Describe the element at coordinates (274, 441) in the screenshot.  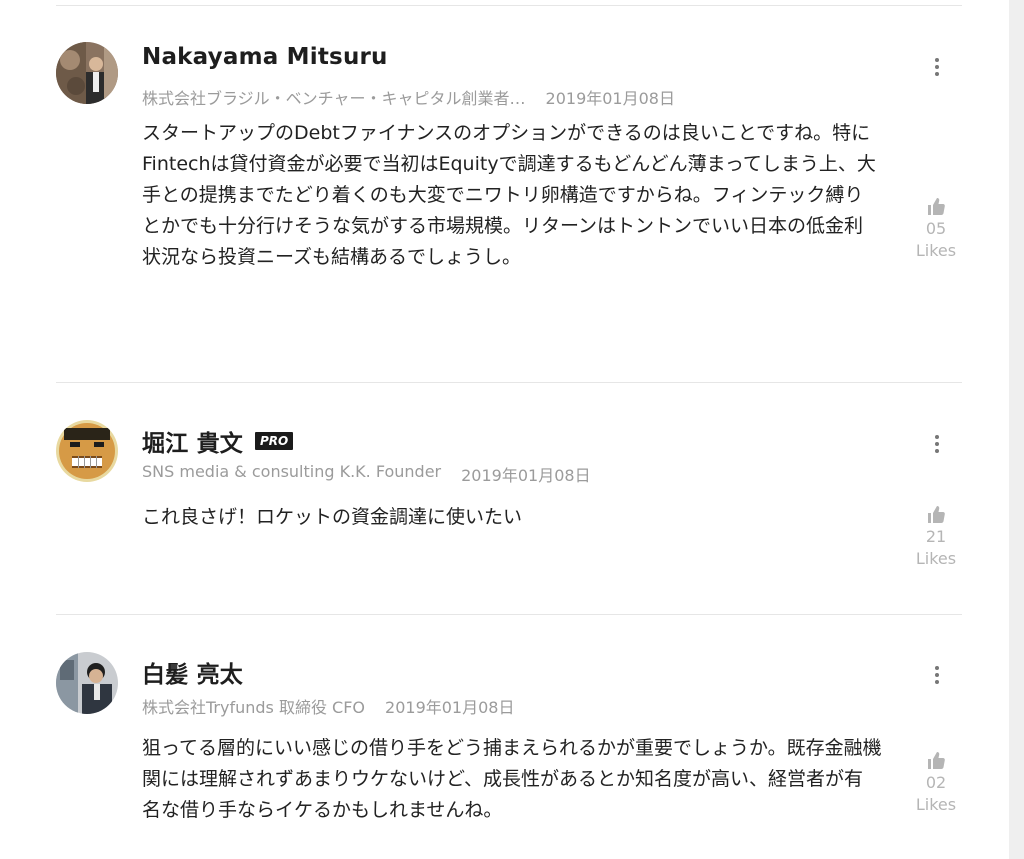
I see `pro-badge: PRO` at that location.